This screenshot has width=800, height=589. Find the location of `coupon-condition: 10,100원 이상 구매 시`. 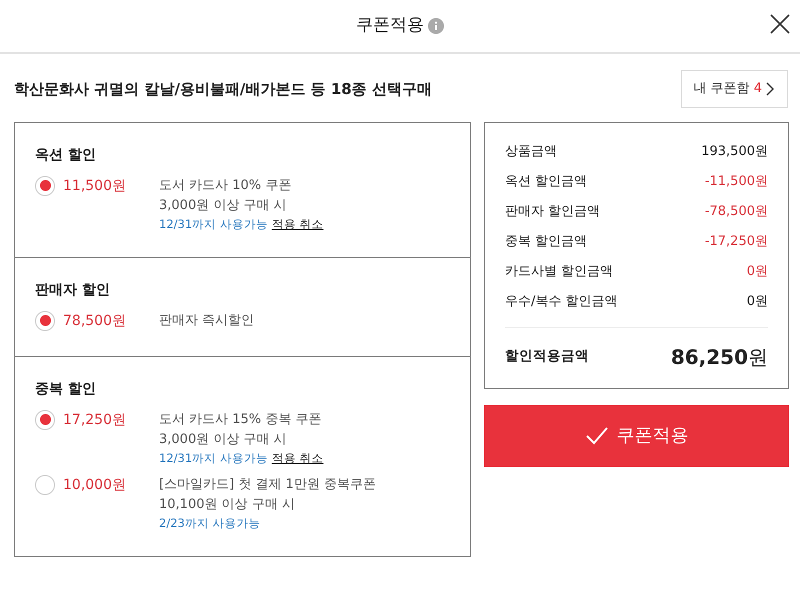

coupon-condition: 10,100원 이상 구매 시 is located at coordinates (227, 505).